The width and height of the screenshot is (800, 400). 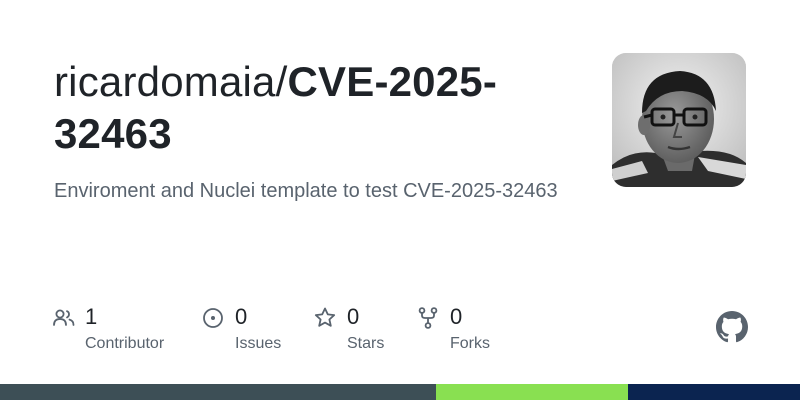 What do you see at coordinates (258, 343) in the screenshot?
I see `stat-label: Issues` at bounding box center [258, 343].